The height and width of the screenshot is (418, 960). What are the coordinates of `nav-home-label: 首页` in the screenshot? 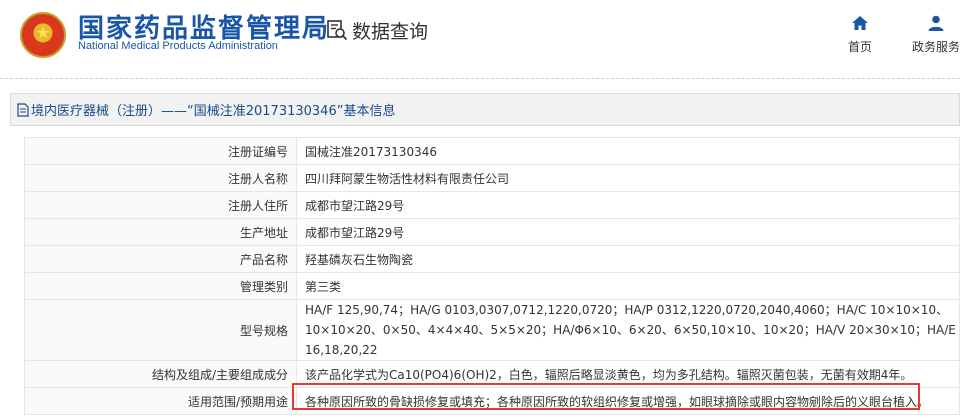 It's located at (860, 47).